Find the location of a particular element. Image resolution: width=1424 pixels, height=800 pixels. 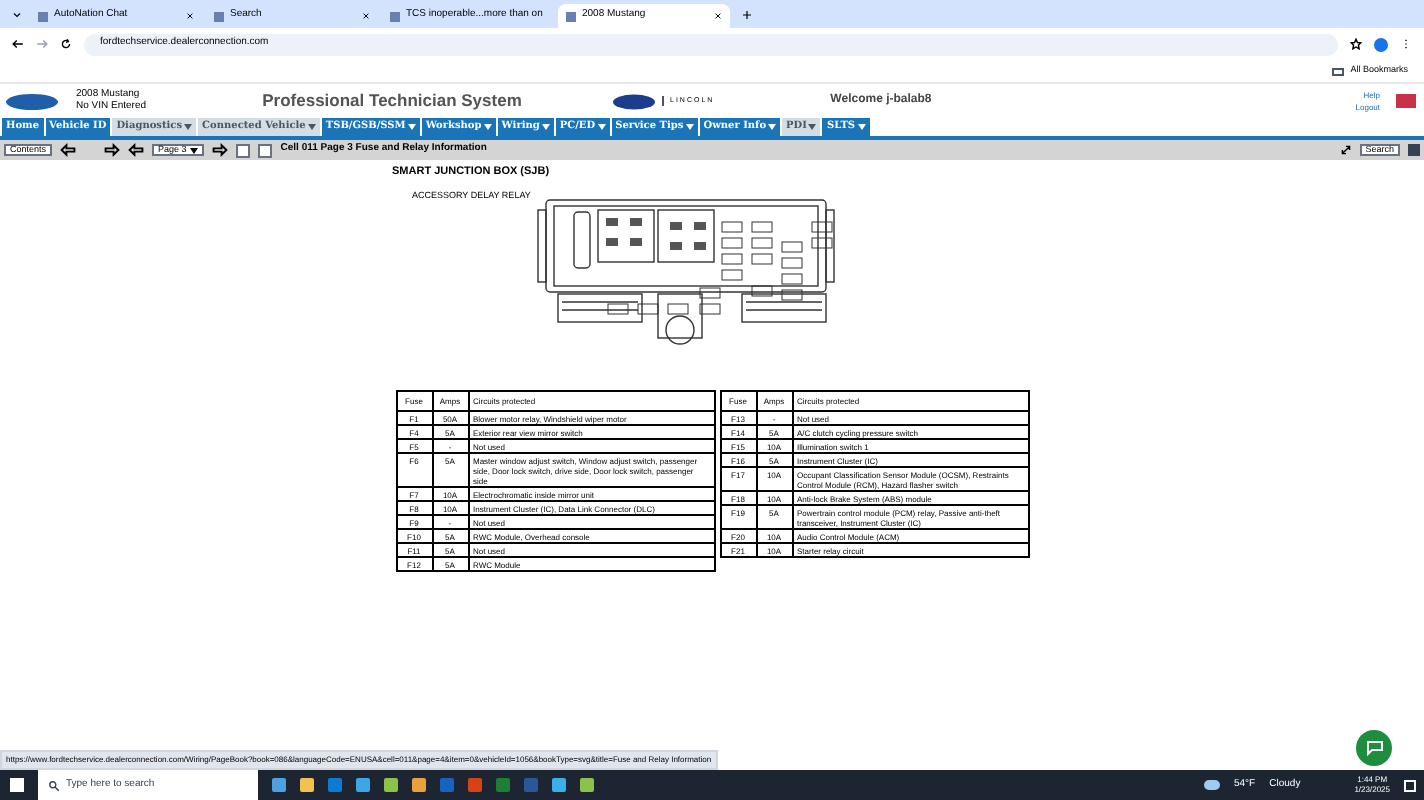

page-title: Professional Technician System is located at coordinates (392, 101).